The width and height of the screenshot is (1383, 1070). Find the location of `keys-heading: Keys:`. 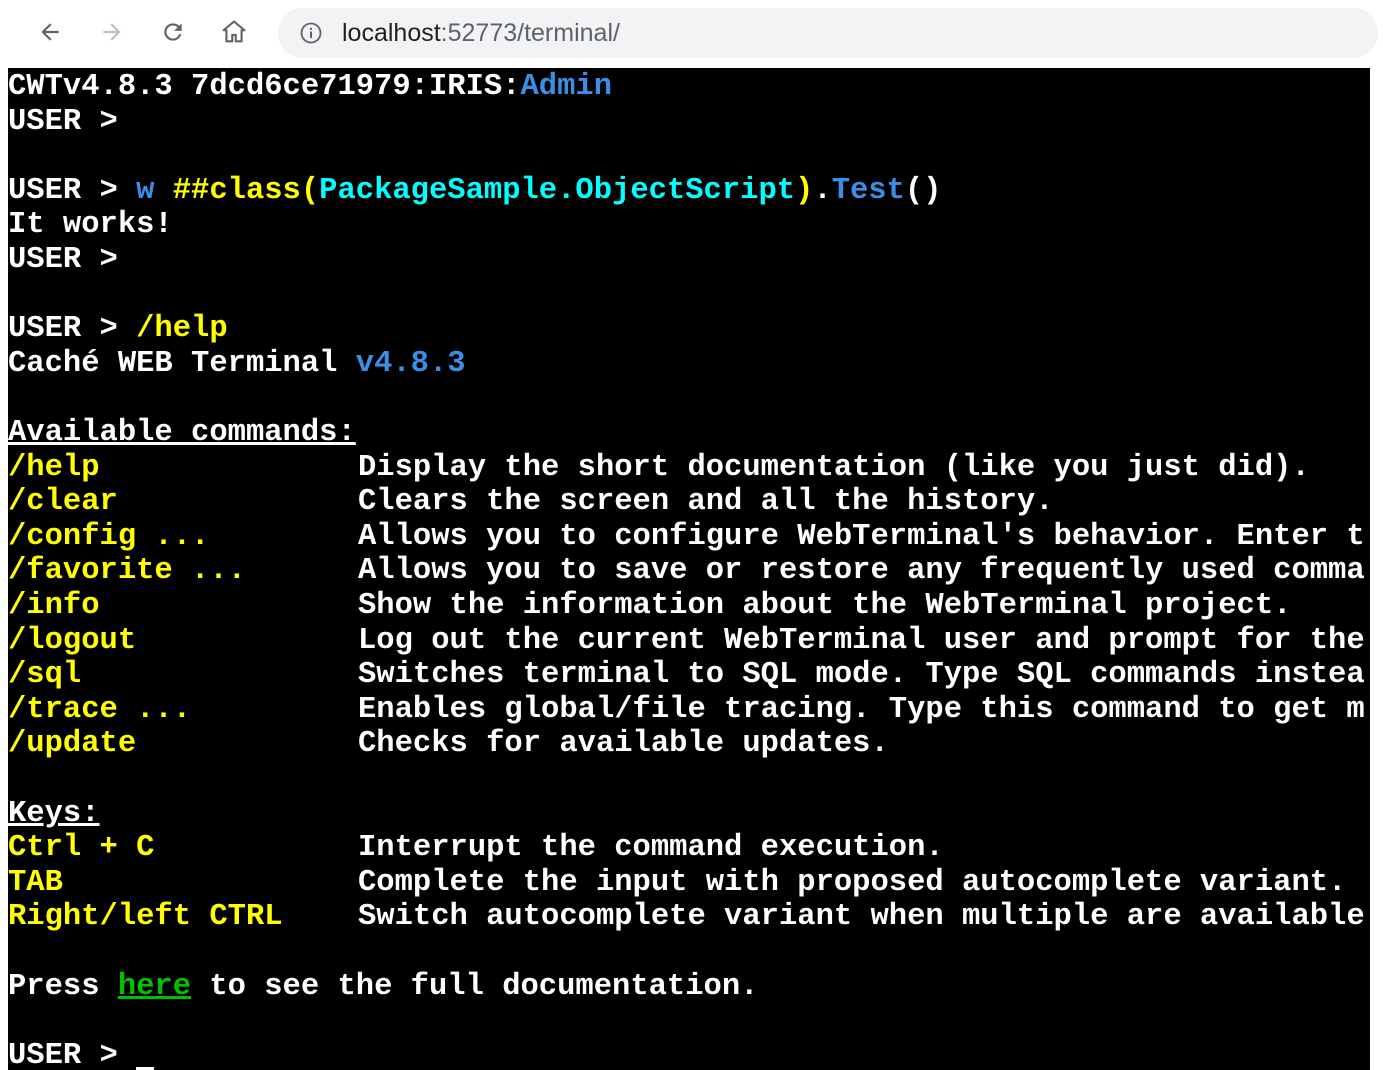

keys-heading: Keys: is located at coordinates (54, 813).